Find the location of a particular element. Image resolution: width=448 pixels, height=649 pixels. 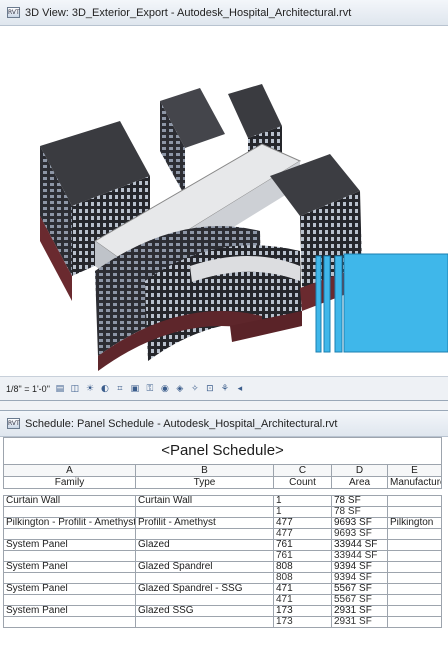

table-row: System Panel Glazed 761 33944 SF is located at coordinates (223, 545).